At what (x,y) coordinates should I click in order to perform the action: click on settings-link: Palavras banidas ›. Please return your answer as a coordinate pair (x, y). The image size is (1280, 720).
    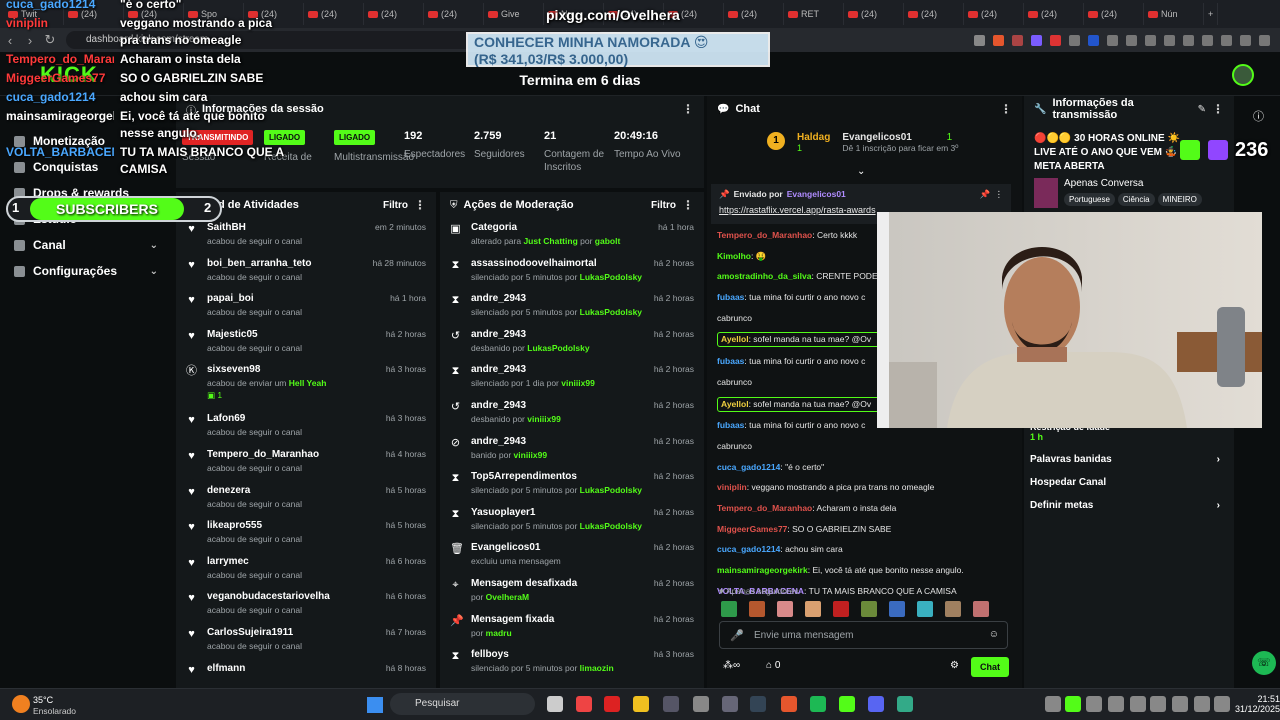
    Looking at the image, I should click on (1132, 459).